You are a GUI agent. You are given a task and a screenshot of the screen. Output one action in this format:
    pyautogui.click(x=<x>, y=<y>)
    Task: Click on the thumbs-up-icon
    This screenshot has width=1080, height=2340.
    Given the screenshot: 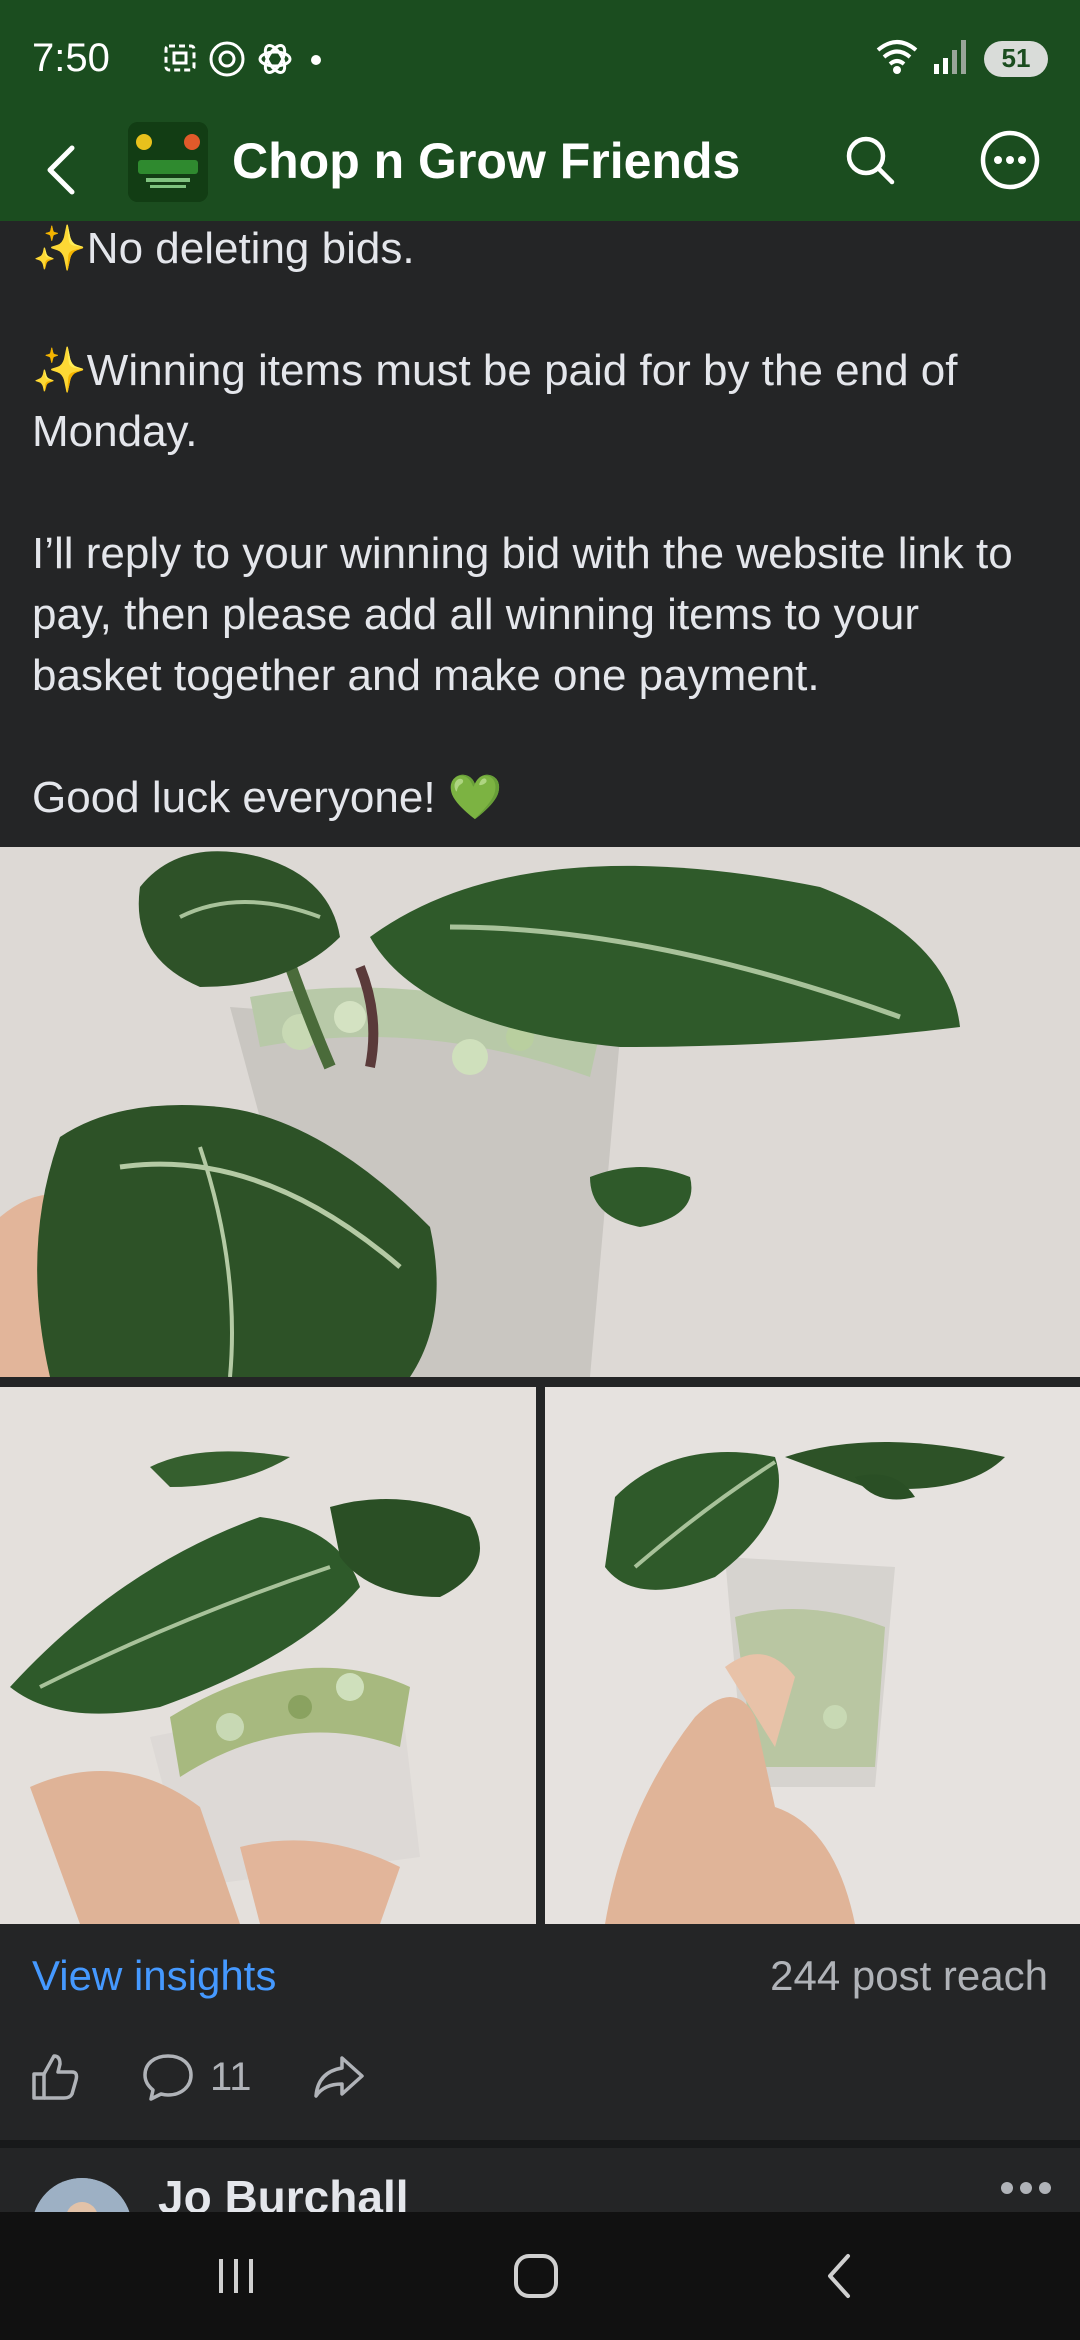 What is the action you would take?
    pyautogui.click(x=55, y=2077)
    